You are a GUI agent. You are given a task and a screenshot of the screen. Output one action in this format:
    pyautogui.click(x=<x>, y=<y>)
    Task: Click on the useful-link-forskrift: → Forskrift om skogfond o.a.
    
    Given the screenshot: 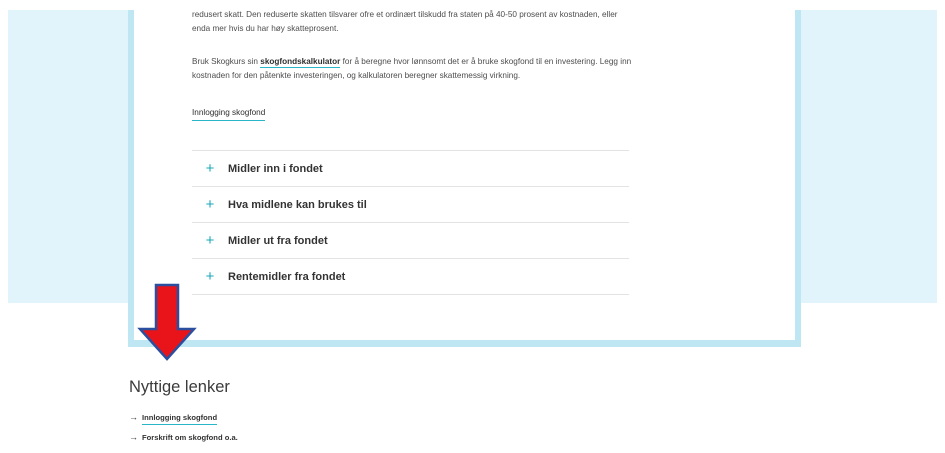 What is the action you would take?
    pyautogui.click(x=183, y=443)
    